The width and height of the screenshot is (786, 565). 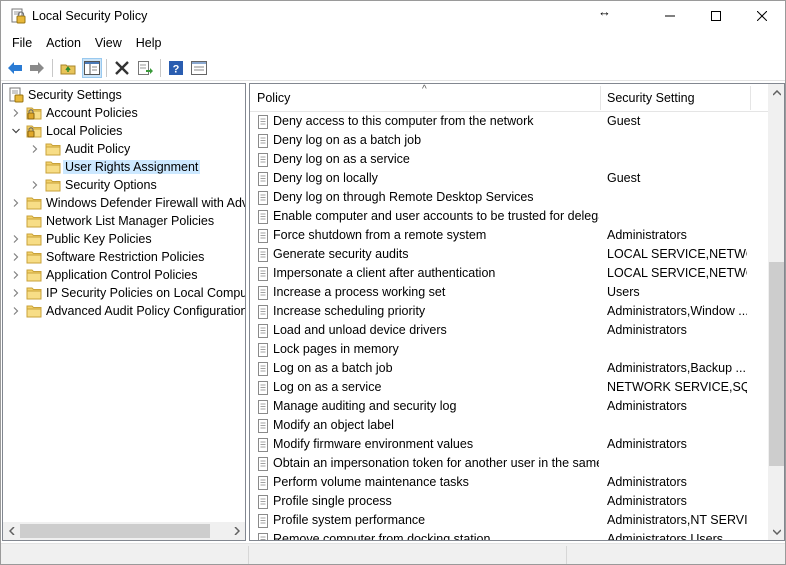 What do you see at coordinates (509, 292) in the screenshot?
I see `policy-row: Increase a process working set Users` at bounding box center [509, 292].